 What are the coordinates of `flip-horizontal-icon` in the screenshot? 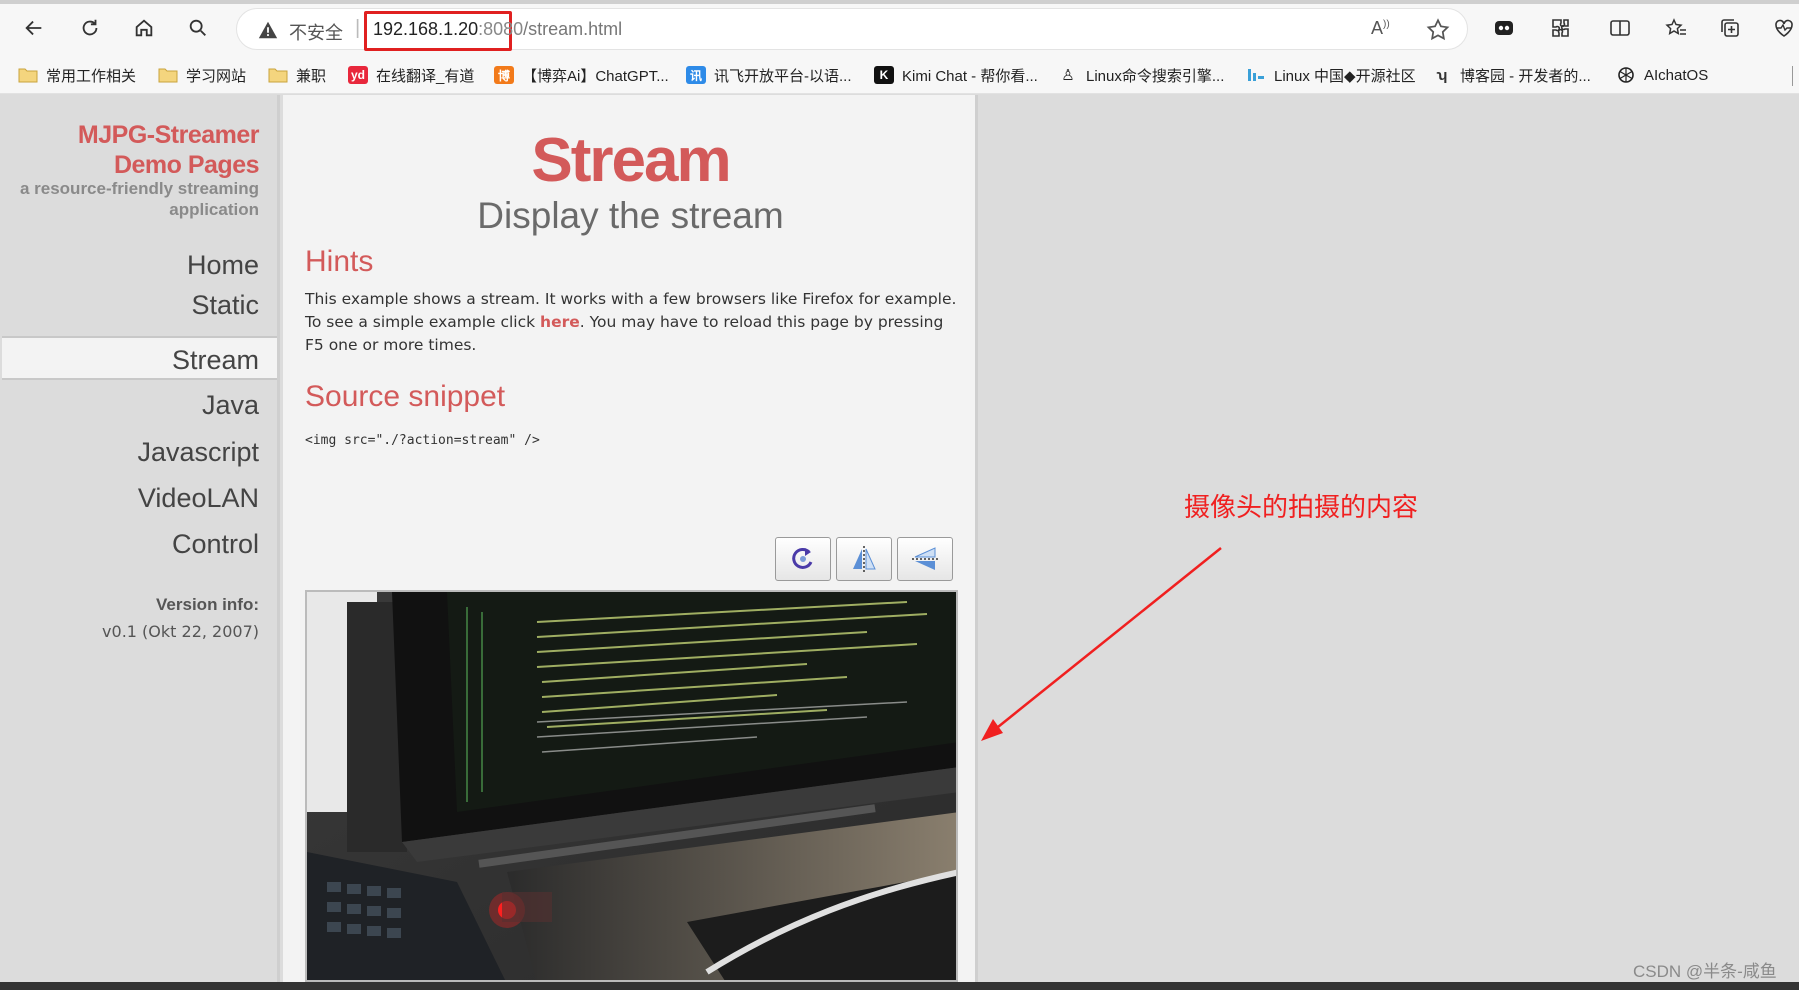 It's located at (925, 558).